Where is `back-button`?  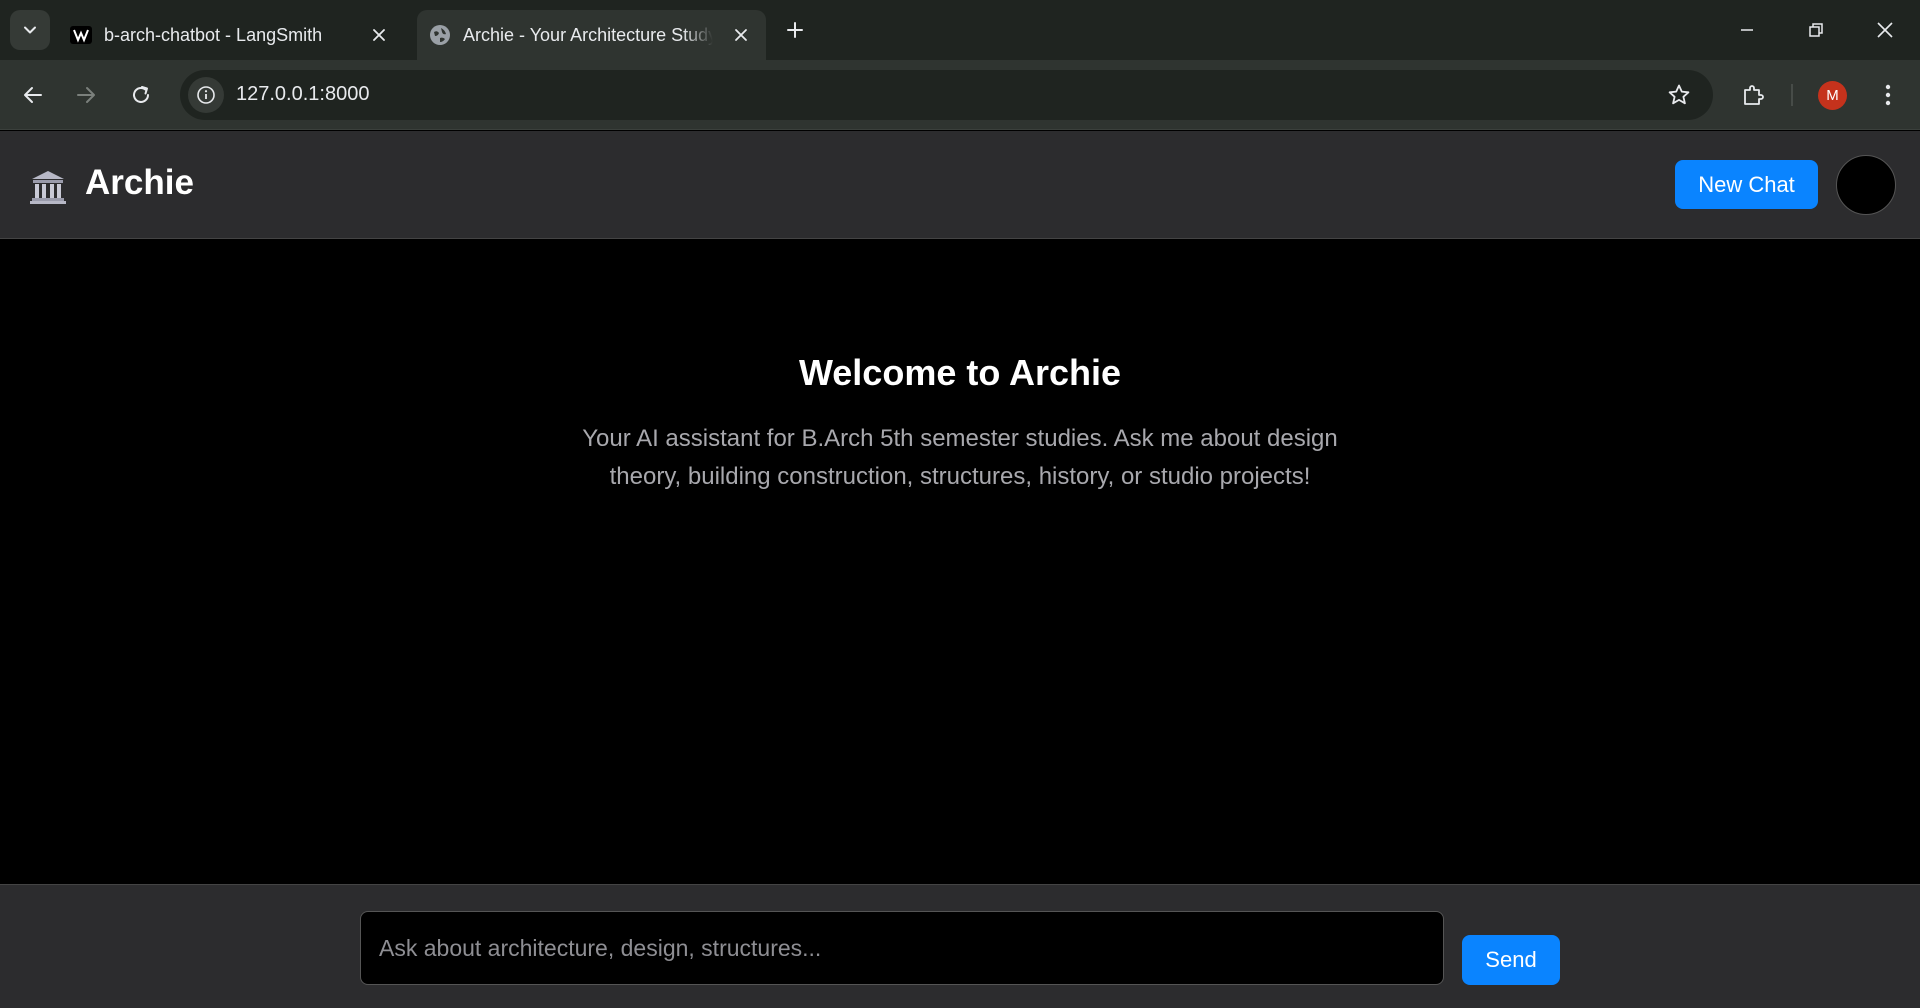
back-button is located at coordinates (33, 95).